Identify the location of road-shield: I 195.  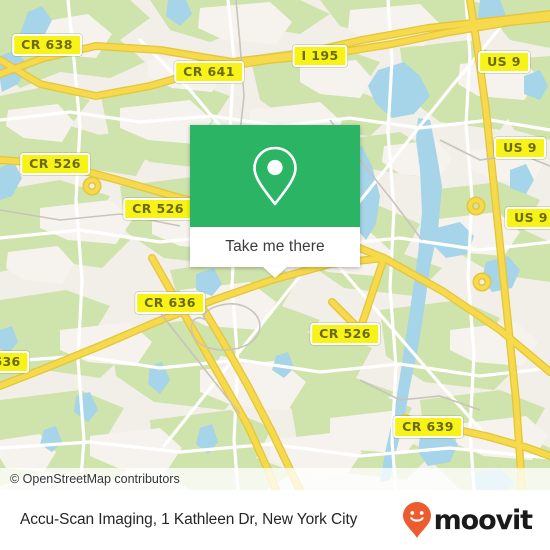
(320, 56).